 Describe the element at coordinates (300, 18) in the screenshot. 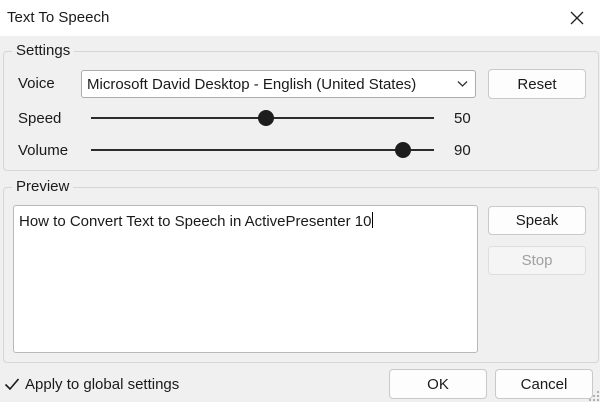

I see `title-bar: Text To Speech` at that location.